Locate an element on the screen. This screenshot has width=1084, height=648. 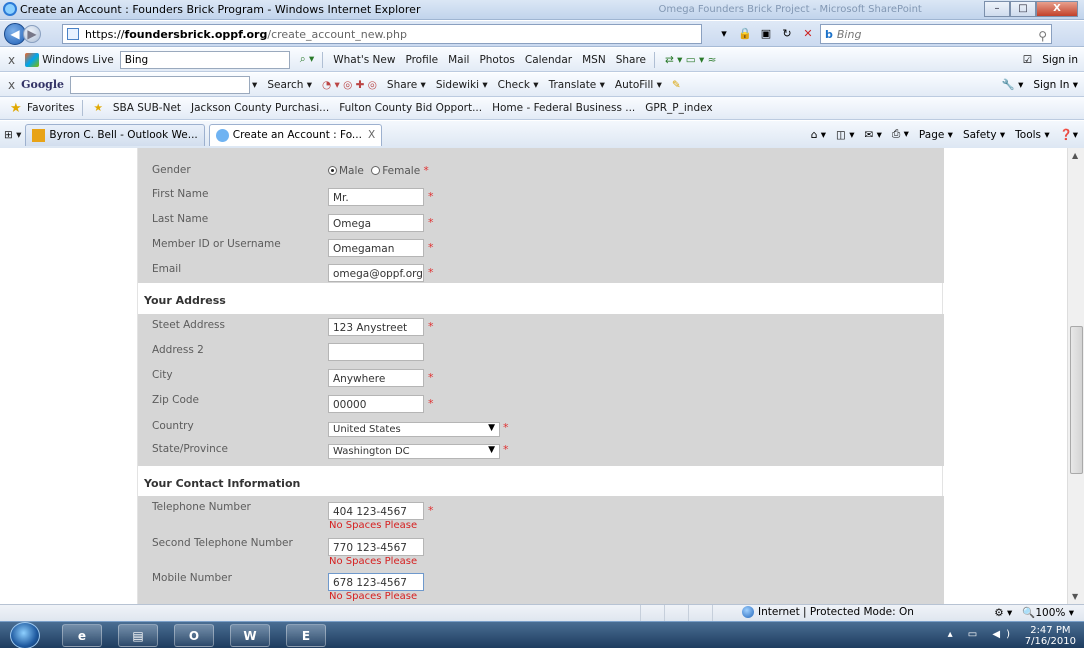
zip-input: 00000 is located at coordinates (376, 404).